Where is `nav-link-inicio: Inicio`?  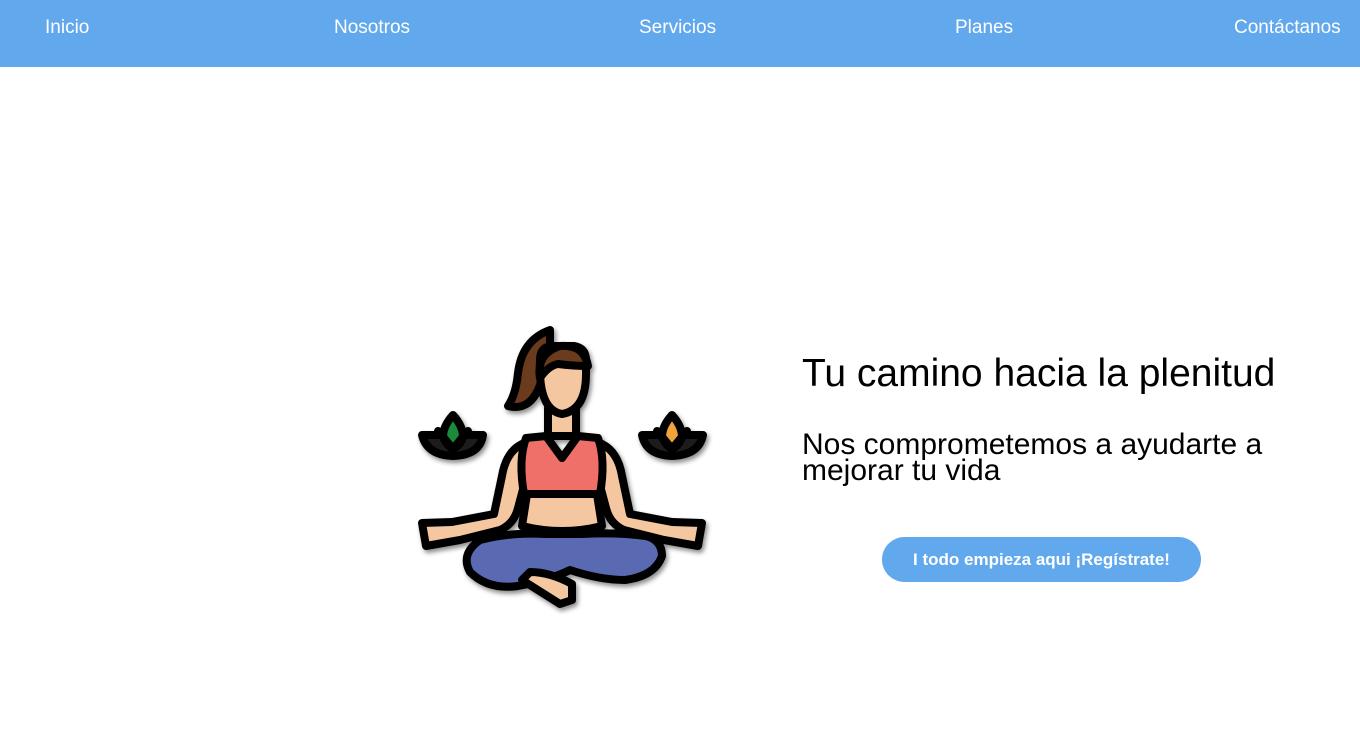 nav-link-inicio: Inicio is located at coordinates (67, 28).